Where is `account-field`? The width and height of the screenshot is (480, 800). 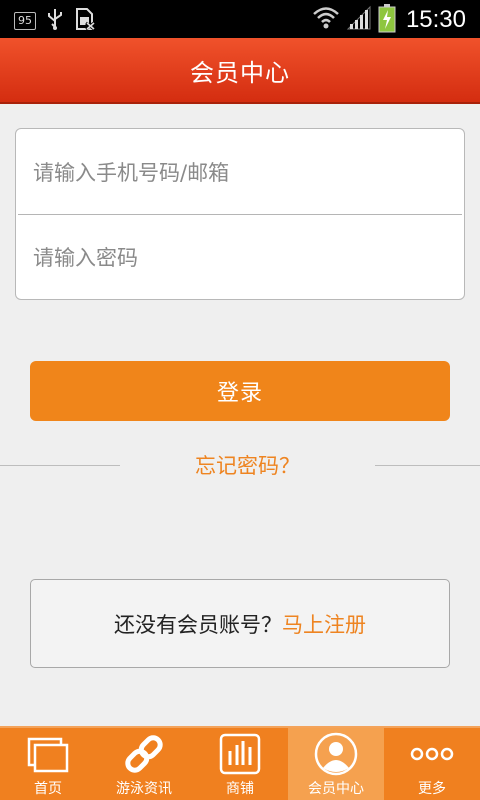
account-field is located at coordinates (247, 173).